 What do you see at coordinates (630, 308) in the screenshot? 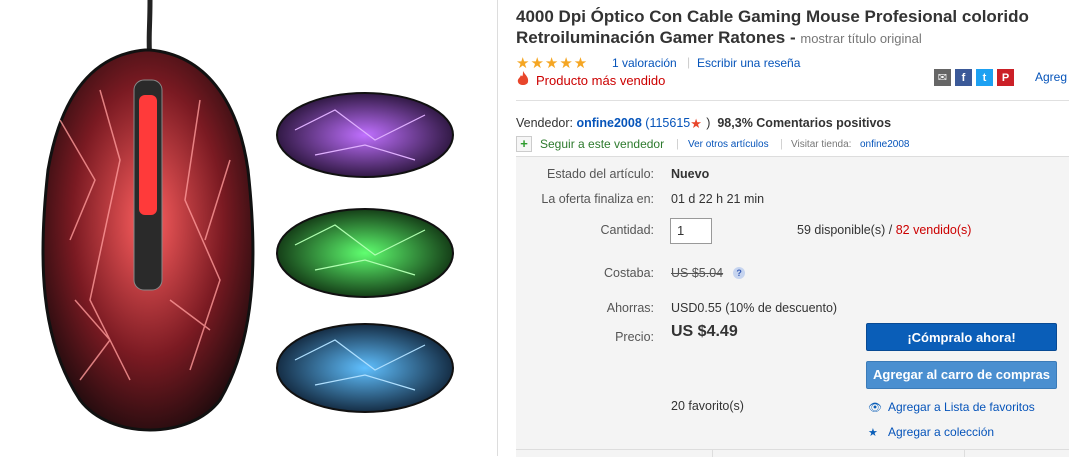
I see `savings-label: Ahorras:` at bounding box center [630, 308].